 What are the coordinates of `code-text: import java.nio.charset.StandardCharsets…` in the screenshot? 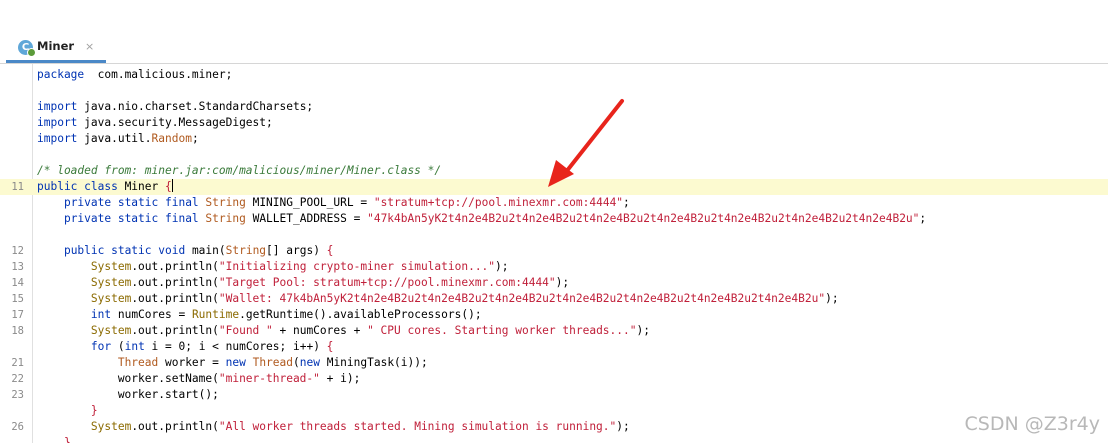 It's located at (175, 107).